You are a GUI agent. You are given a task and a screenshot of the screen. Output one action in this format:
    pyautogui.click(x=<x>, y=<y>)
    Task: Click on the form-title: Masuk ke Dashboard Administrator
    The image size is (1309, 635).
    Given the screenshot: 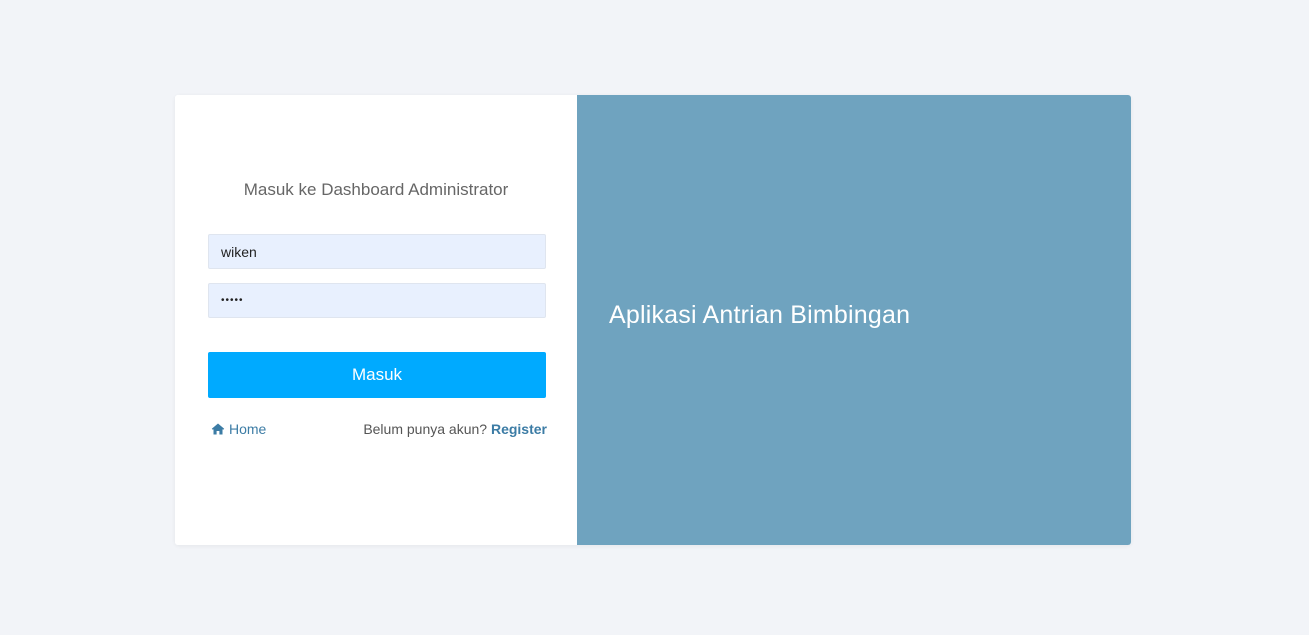 What is the action you would take?
    pyautogui.click(x=376, y=189)
    